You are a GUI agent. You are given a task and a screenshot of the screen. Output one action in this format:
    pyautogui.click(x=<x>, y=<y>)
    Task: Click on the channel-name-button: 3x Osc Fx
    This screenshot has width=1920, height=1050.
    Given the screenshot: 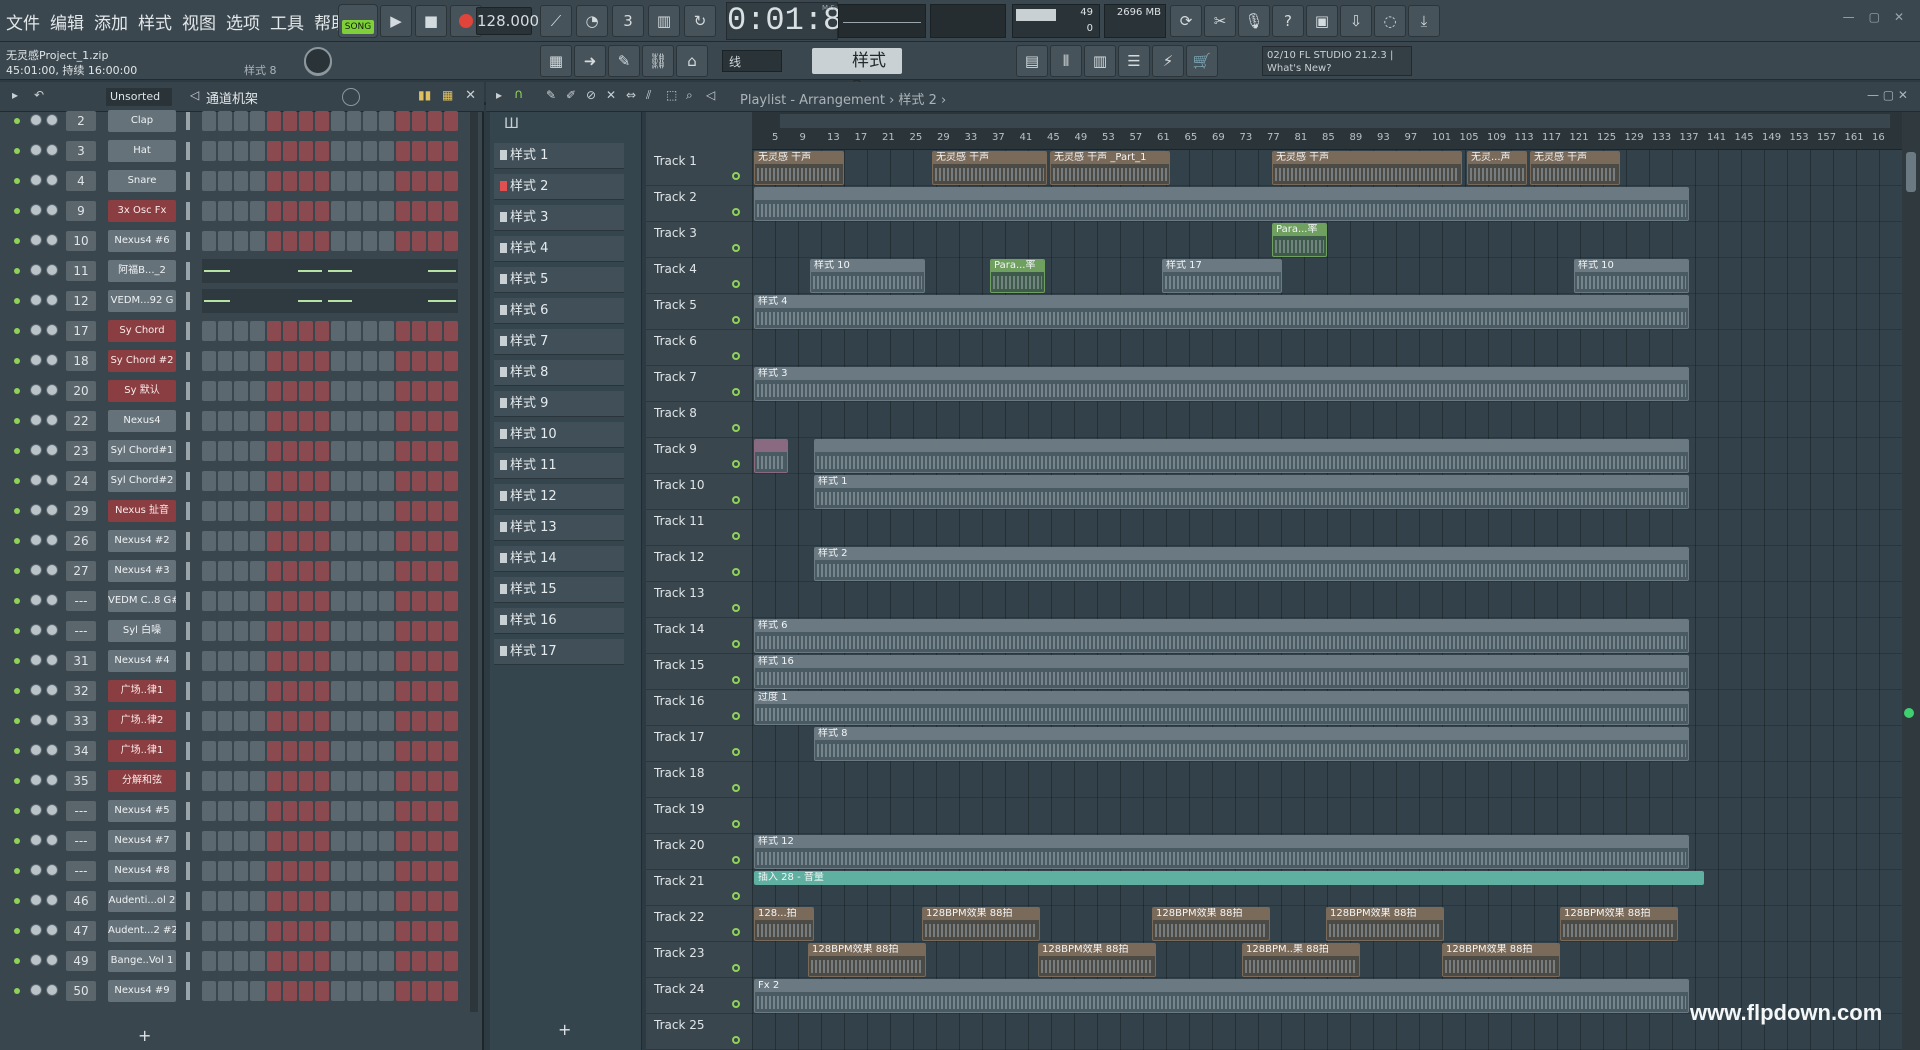 What is the action you would take?
    pyautogui.click(x=142, y=211)
    